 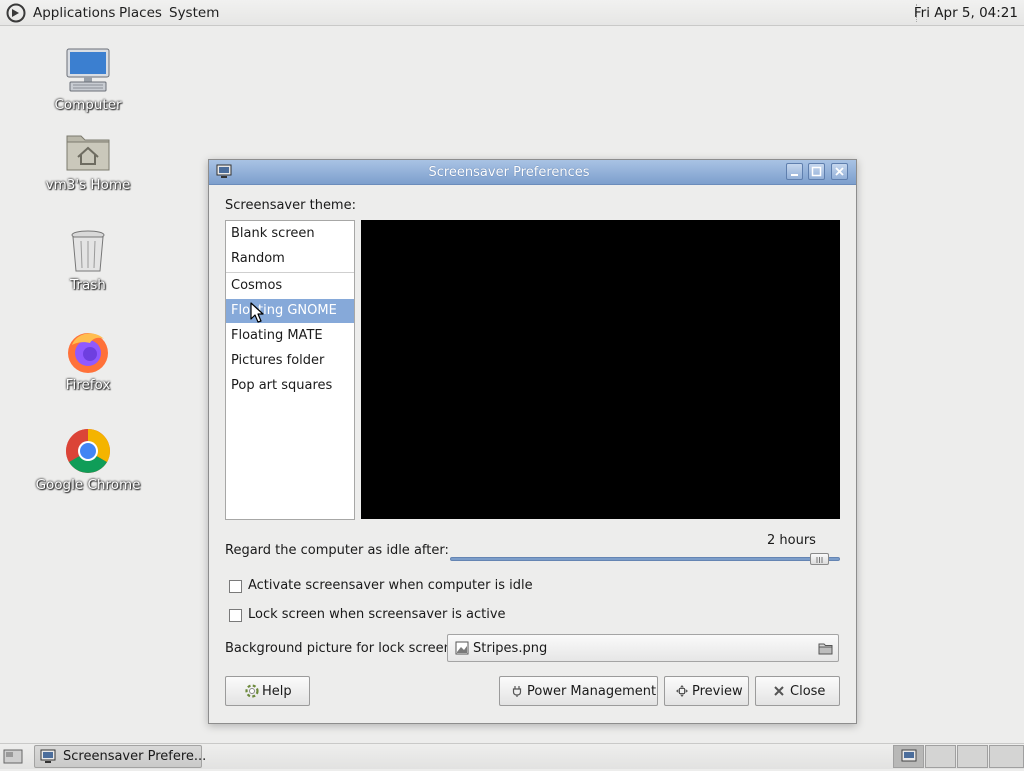 What do you see at coordinates (592, 691) in the screenshot?
I see `power-management-label: Power Management` at bounding box center [592, 691].